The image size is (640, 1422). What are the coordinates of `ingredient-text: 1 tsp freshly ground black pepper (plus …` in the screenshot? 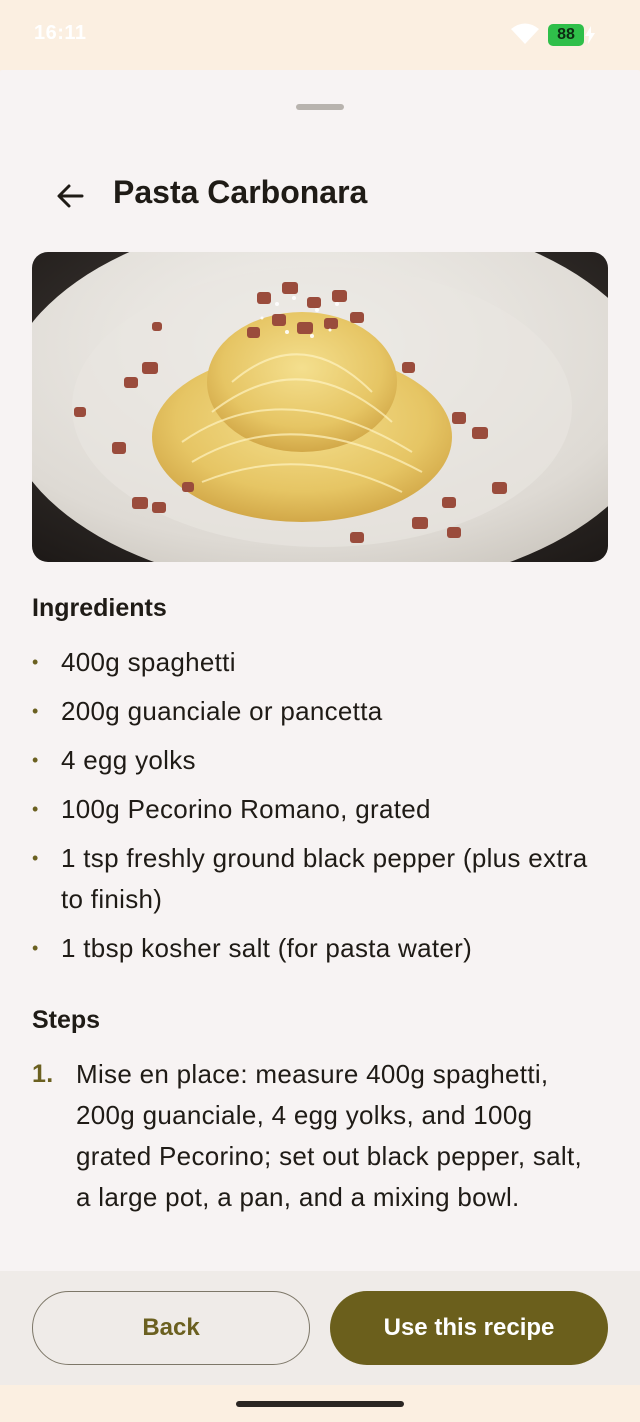 It's located at (324, 878).